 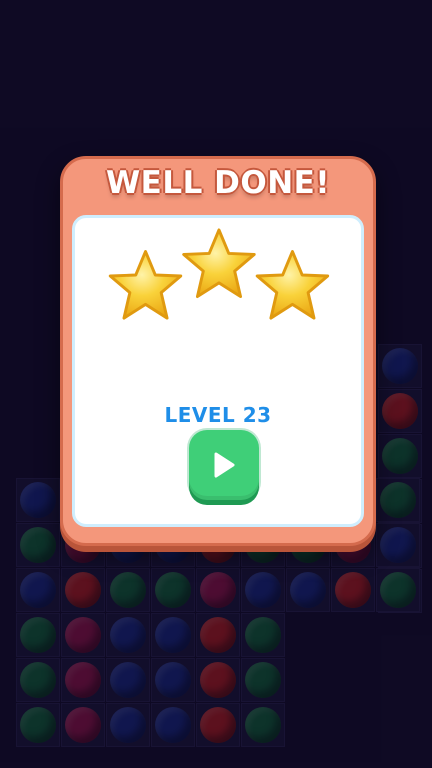 I want to click on play-icon, so click(x=224, y=465).